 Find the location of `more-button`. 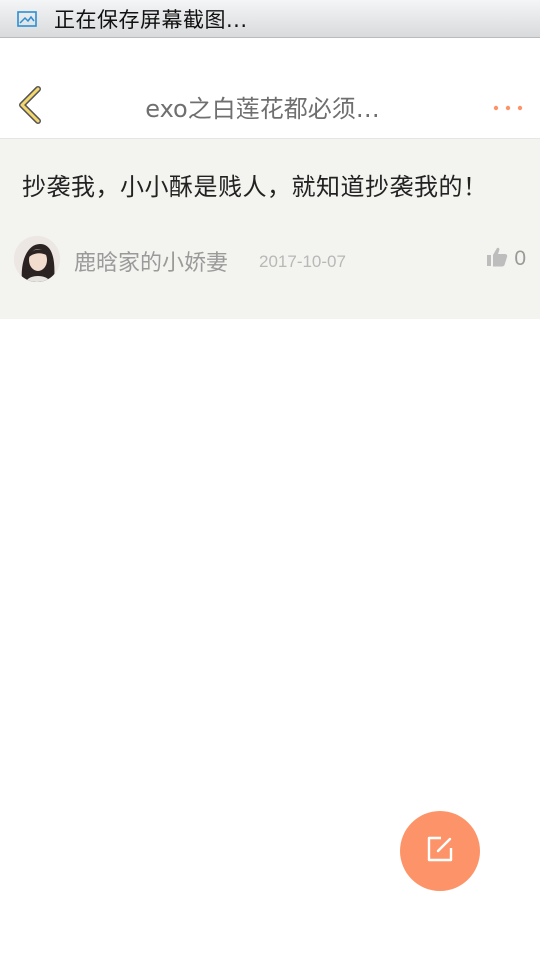

more-button is located at coordinates (508, 105).